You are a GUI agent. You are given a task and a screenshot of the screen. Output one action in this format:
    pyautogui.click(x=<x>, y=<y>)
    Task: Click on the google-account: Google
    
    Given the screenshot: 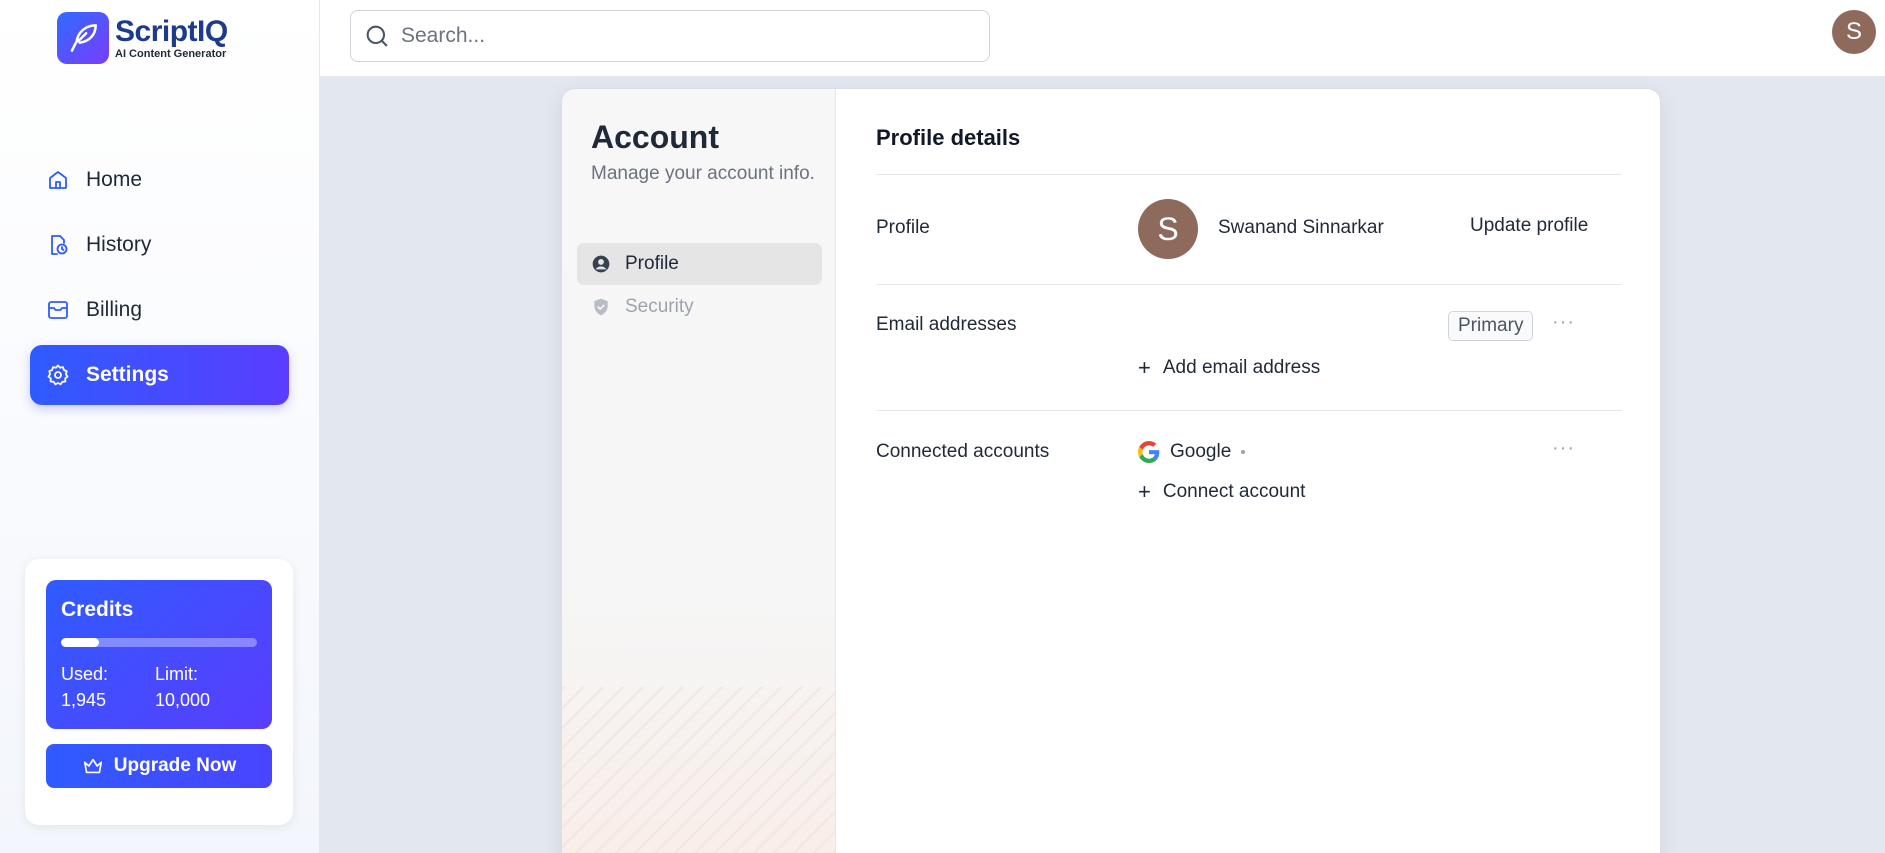 What is the action you would take?
    pyautogui.click(x=1192, y=452)
    